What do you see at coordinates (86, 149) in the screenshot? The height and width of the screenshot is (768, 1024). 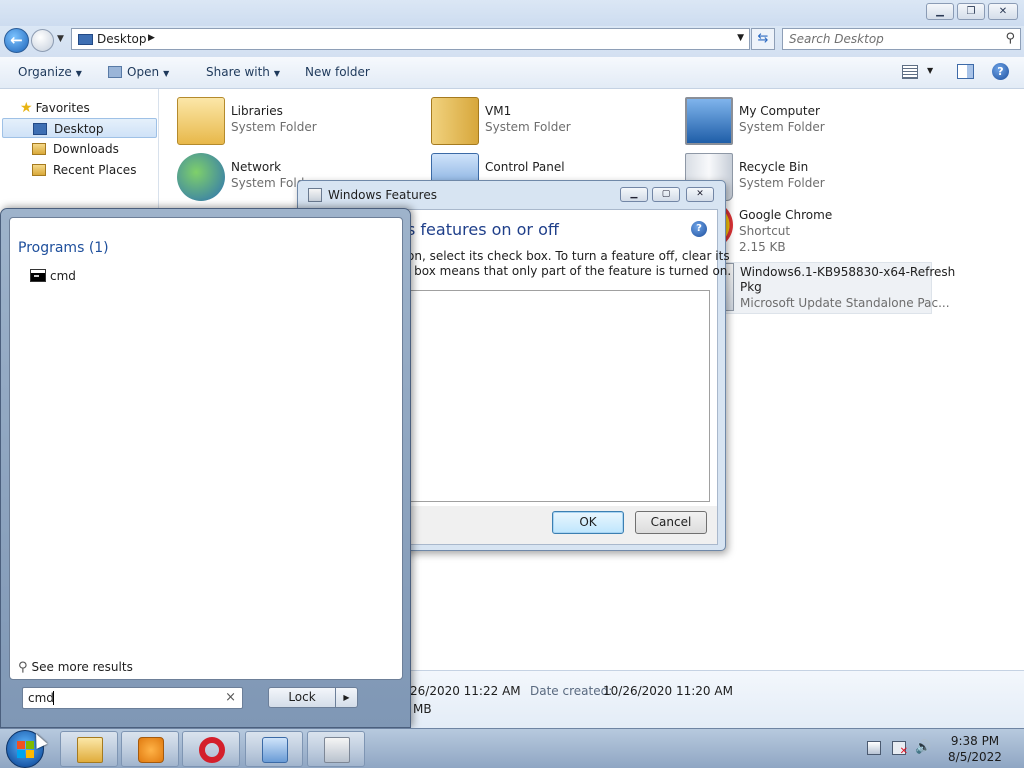 I see `nav-item-label: Downloads` at bounding box center [86, 149].